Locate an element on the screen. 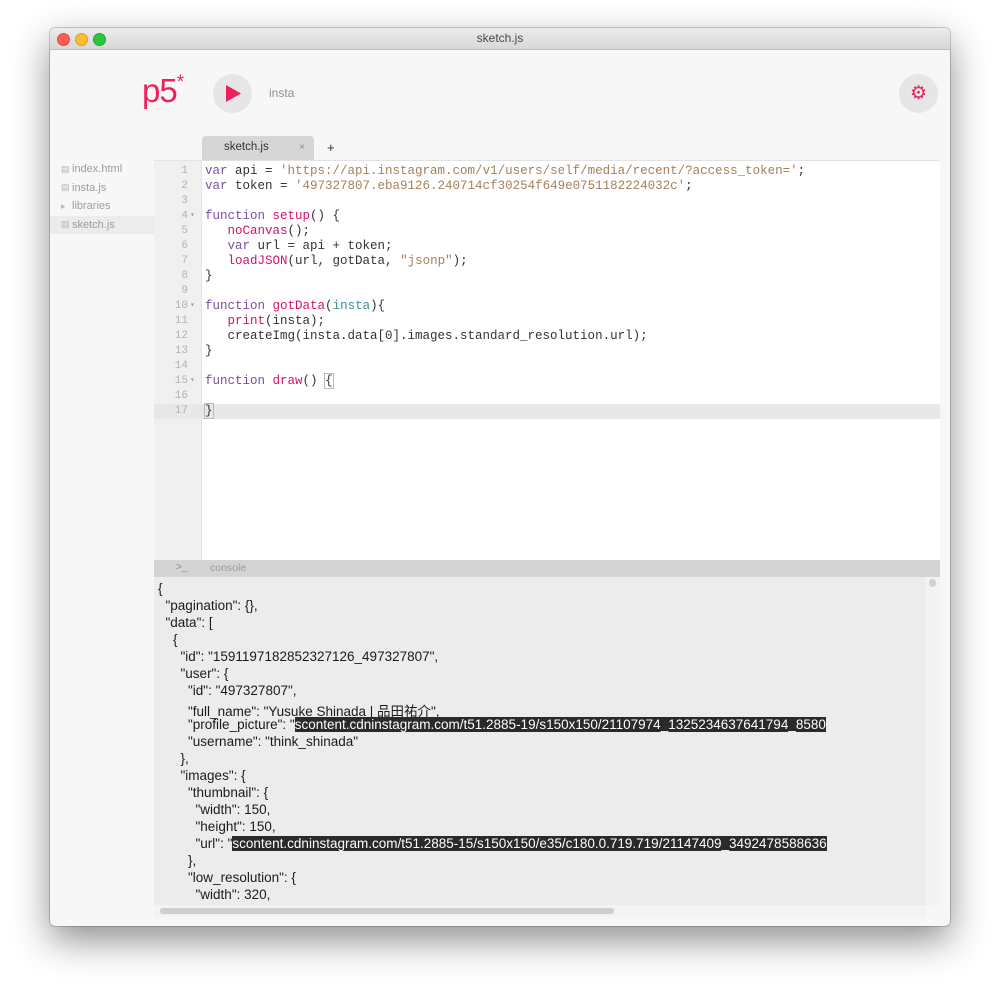 This screenshot has height=999, width=1000. code-line: 6 var url = api + token; is located at coordinates (547, 246).